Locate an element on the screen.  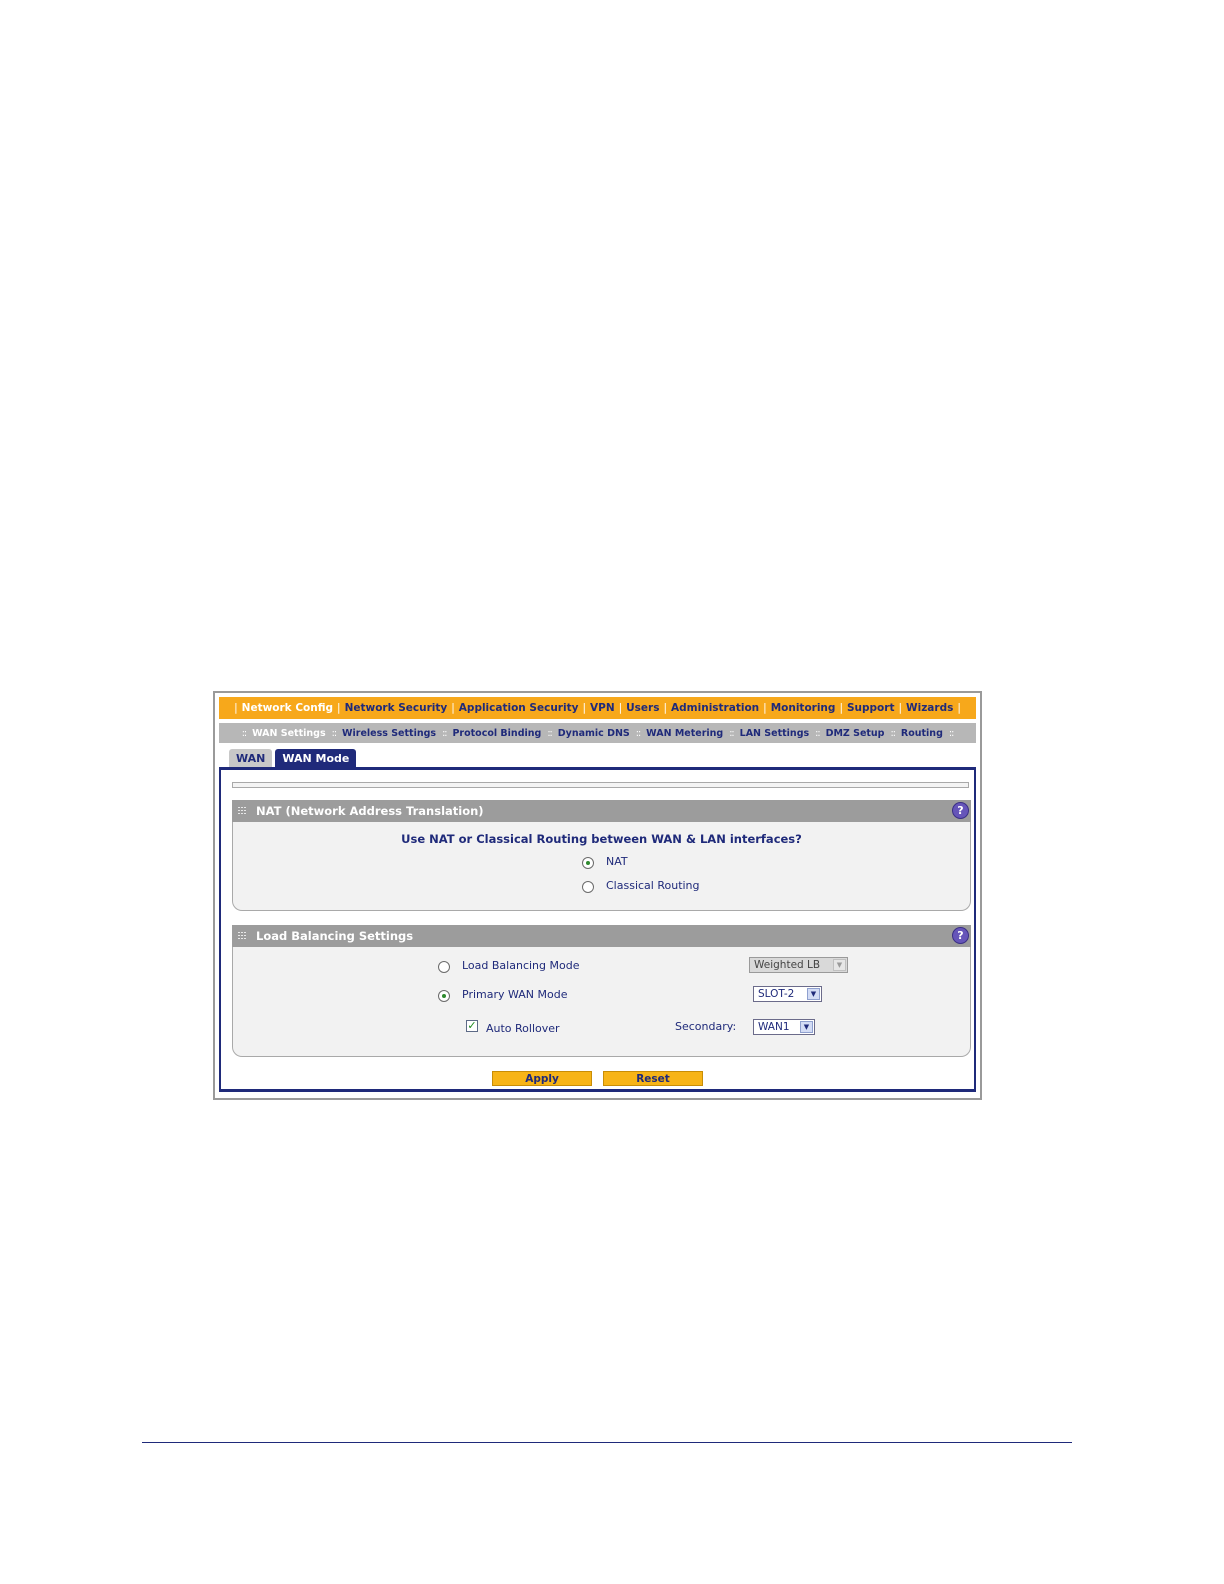
primary-wan-select: SLOT-2 ▼ is located at coordinates (787, 994).